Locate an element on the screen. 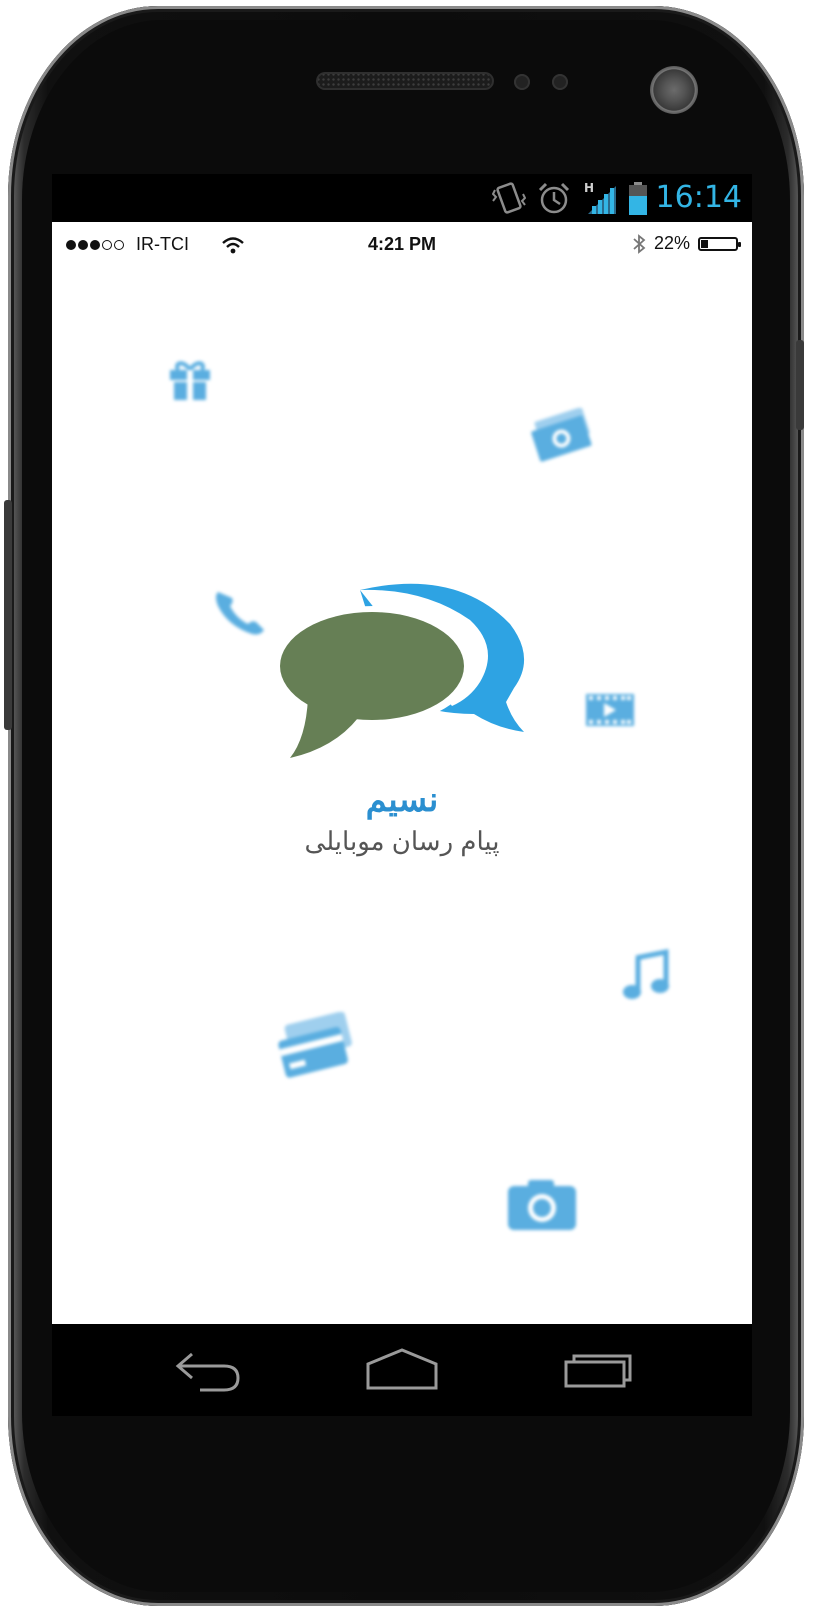  app-logo is located at coordinates (399, 670).